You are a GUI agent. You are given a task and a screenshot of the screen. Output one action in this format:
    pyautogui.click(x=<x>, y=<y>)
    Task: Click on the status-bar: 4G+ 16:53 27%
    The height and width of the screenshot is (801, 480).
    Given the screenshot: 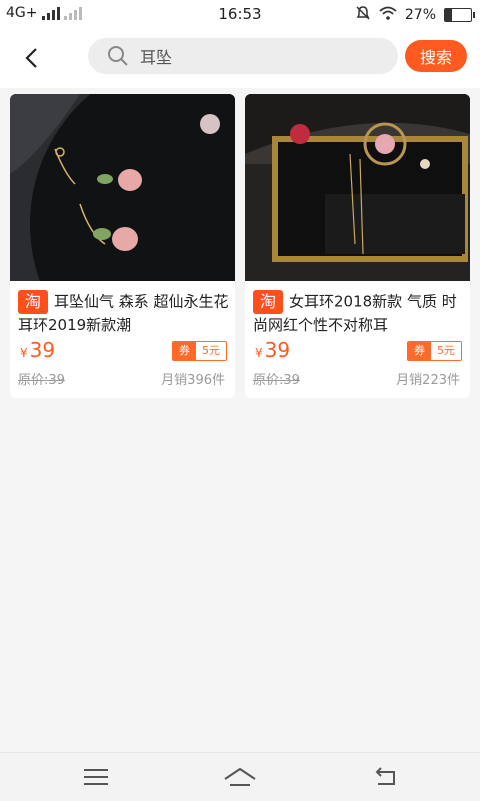 What is the action you would take?
    pyautogui.click(x=240, y=14)
    